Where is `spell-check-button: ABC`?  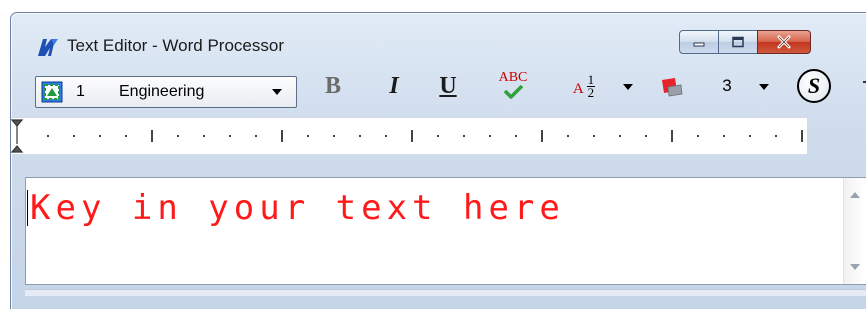 spell-check-button: ABC is located at coordinates (513, 86).